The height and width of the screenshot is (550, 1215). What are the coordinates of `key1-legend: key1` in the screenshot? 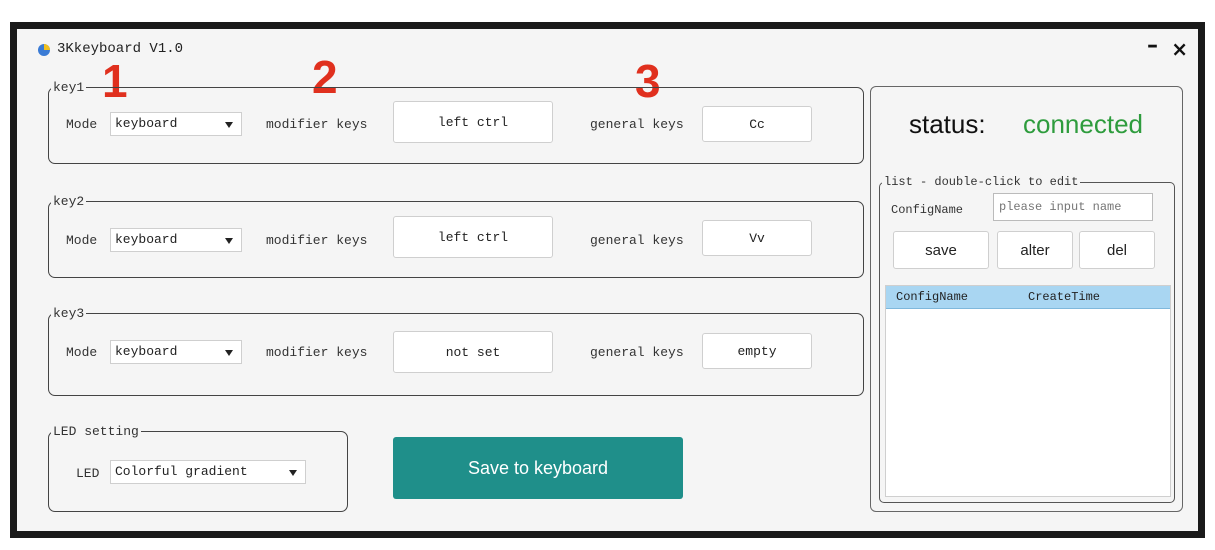 It's located at (69, 87).